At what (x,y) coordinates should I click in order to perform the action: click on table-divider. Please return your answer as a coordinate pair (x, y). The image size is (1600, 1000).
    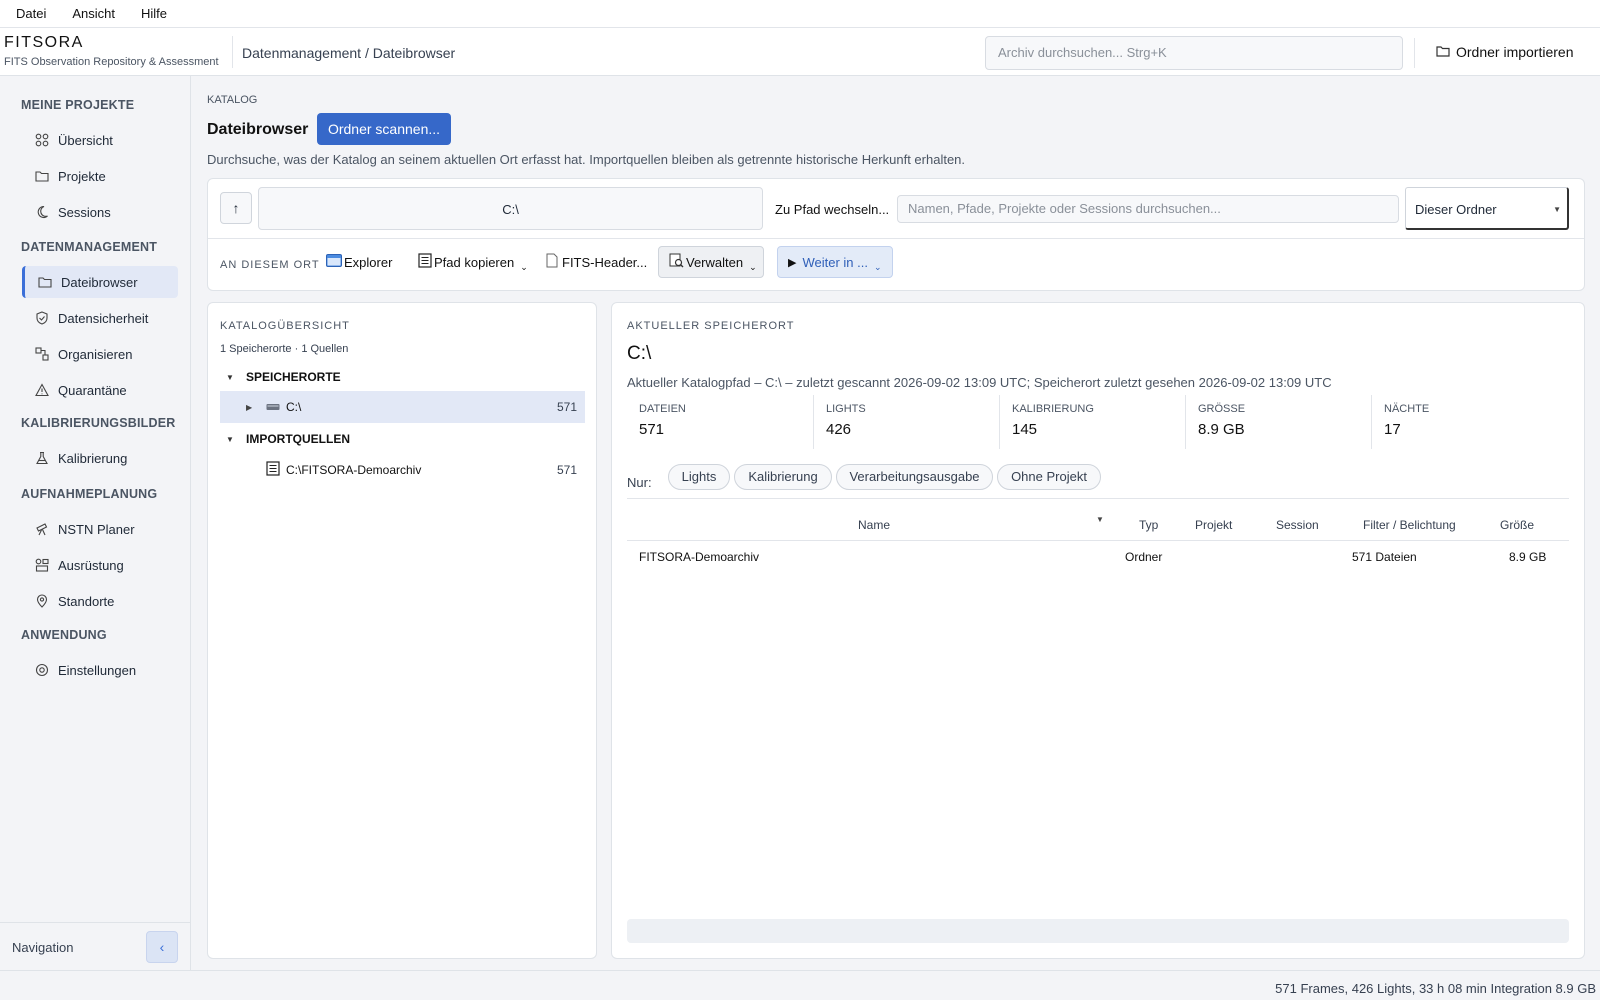
    Looking at the image, I should click on (1098, 498).